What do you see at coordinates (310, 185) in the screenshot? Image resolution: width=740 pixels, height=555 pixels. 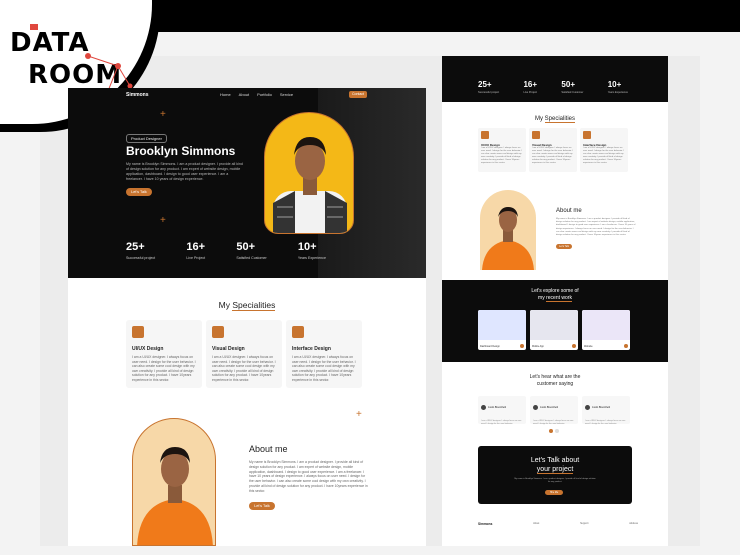 I see `person-illustration` at bounding box center [310, 185].